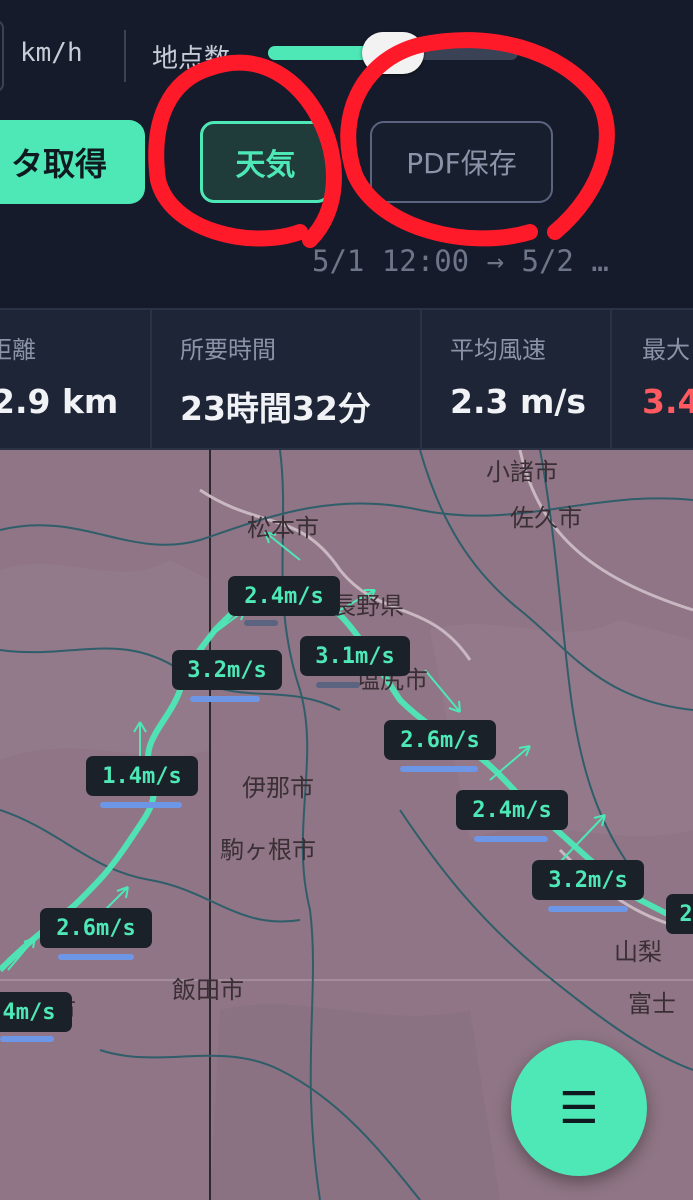 Image resolution: width=693 pixels, height=1200 pixels. What do you see at coordinates (208, 990) in the screenshot?
I see `place-iida: 飯田市` at bounding box center [208, 990].